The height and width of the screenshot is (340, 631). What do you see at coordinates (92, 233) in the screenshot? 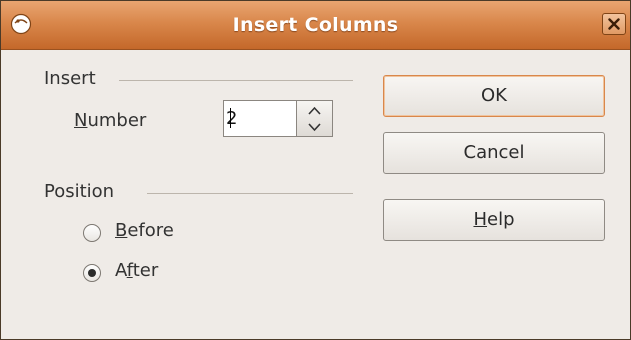
I see `radio-before` at bounding box center [92, 233].